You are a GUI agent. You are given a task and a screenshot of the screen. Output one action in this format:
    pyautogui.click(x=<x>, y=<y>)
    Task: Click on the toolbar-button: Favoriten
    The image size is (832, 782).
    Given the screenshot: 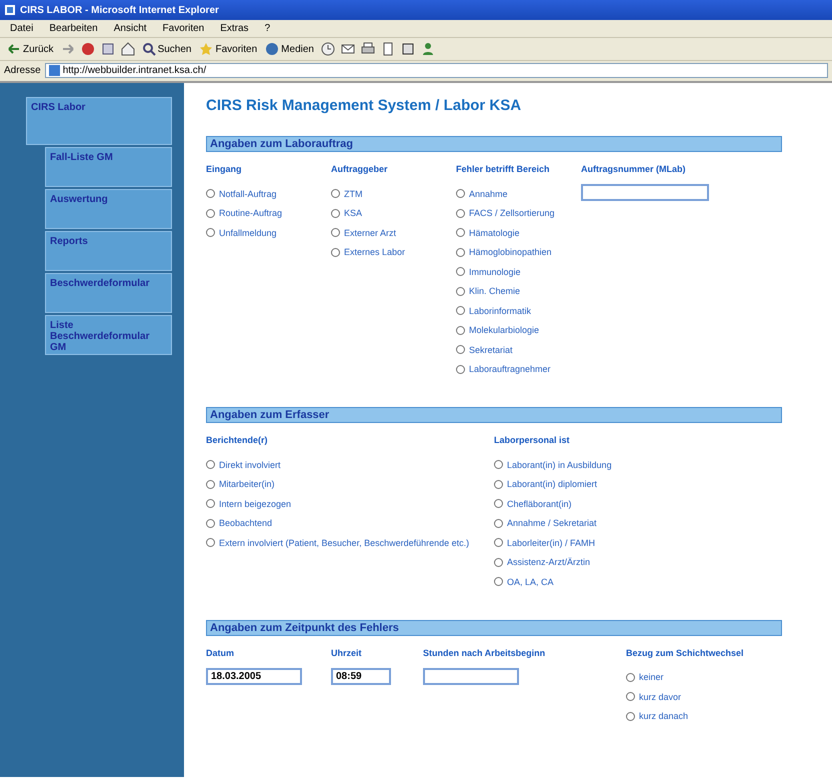 What is the action you would take?
    pyautogui.click(x=228, y=49)
    